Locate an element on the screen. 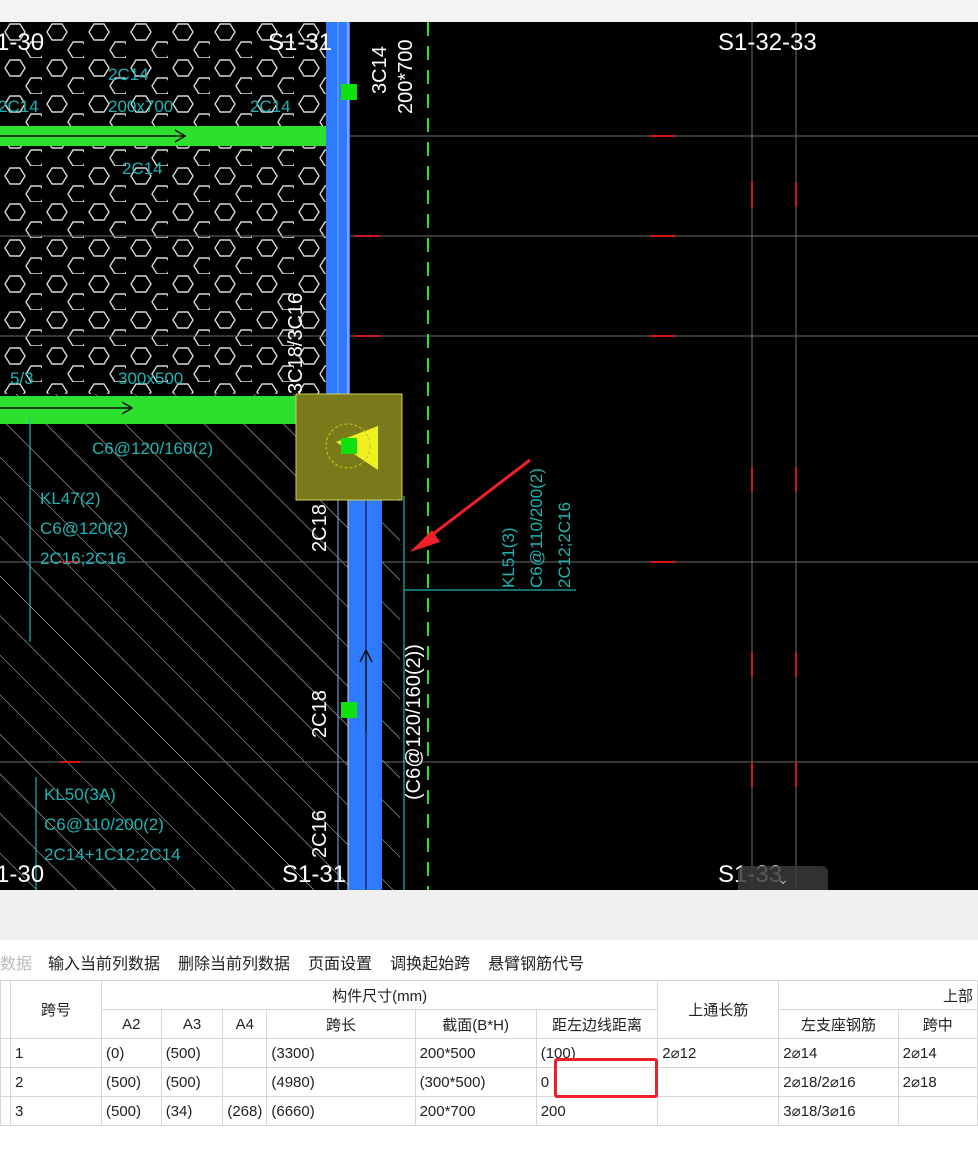  row-header-corner is located at coordinates (5, 1009).